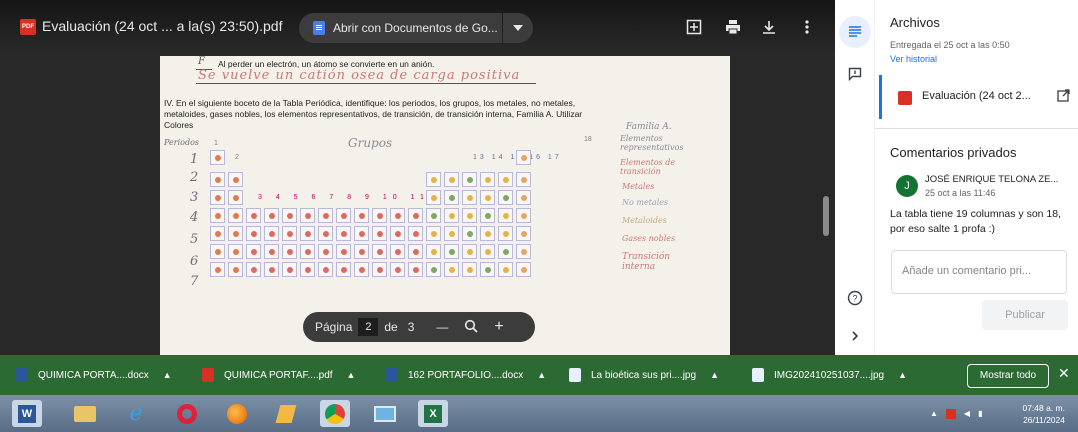 Image resolution: width=1078 pixels, height=432 pixels. What do you see at coordinates (319, 28) in the screenshot?
I see `google-docs-icon` at bounding box center [319, 28].